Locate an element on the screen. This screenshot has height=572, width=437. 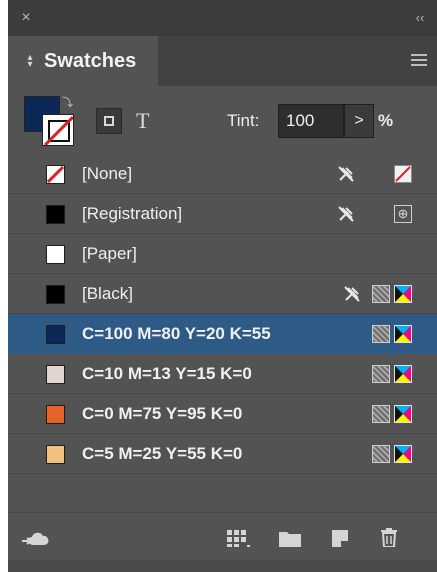
tint-unit: % is located at coordinates (386, 120).